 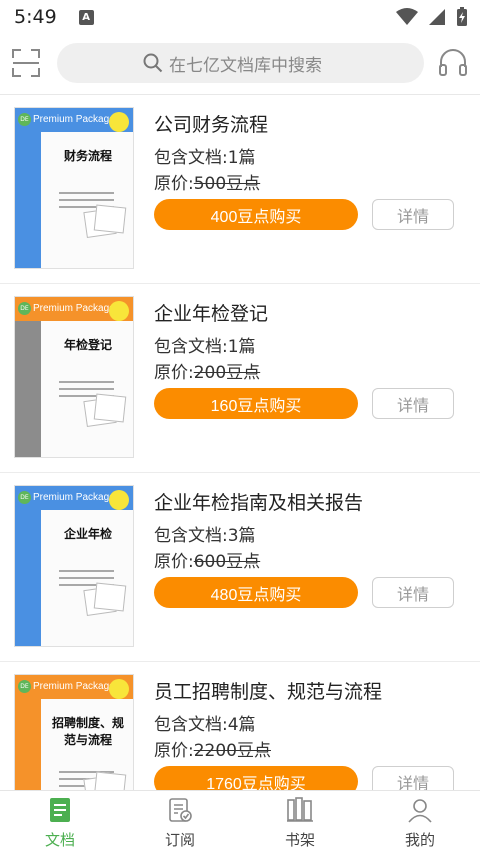 I want to click on search-icon, so click(x=153, y=63).